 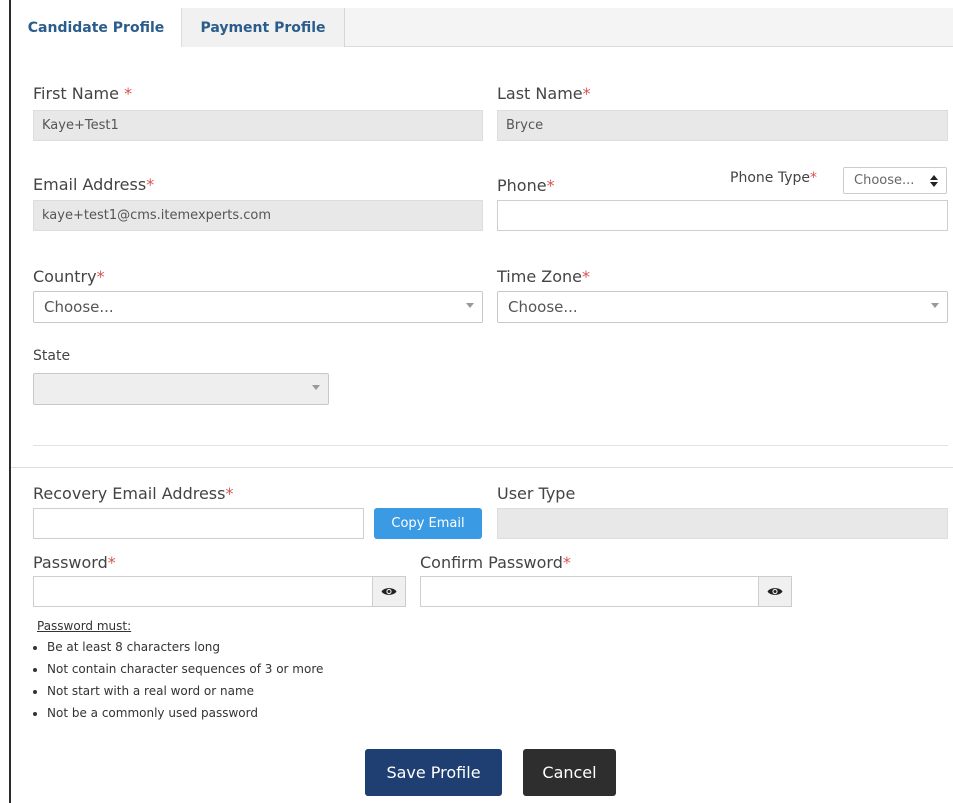 I want to click on phone-label: Phone*, so click(x=526, y=185).